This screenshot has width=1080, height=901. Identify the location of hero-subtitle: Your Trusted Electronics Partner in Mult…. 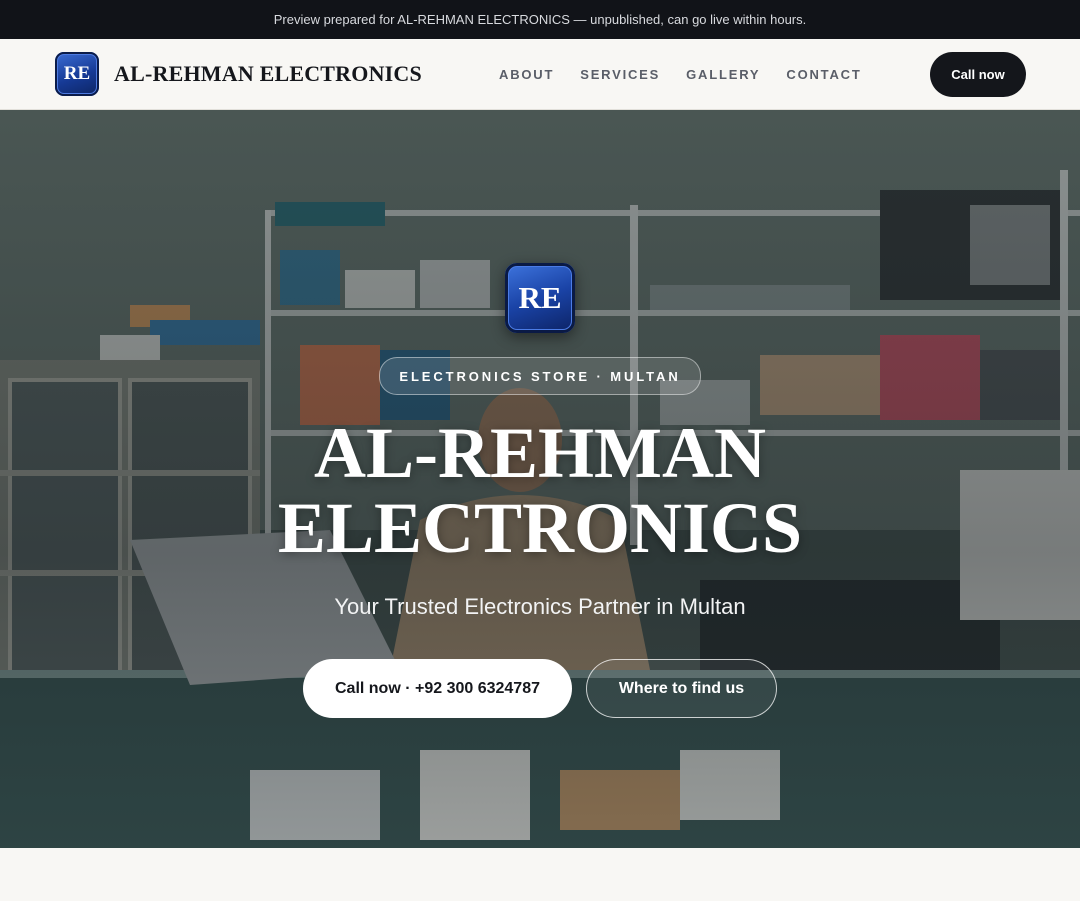
(540, 606).